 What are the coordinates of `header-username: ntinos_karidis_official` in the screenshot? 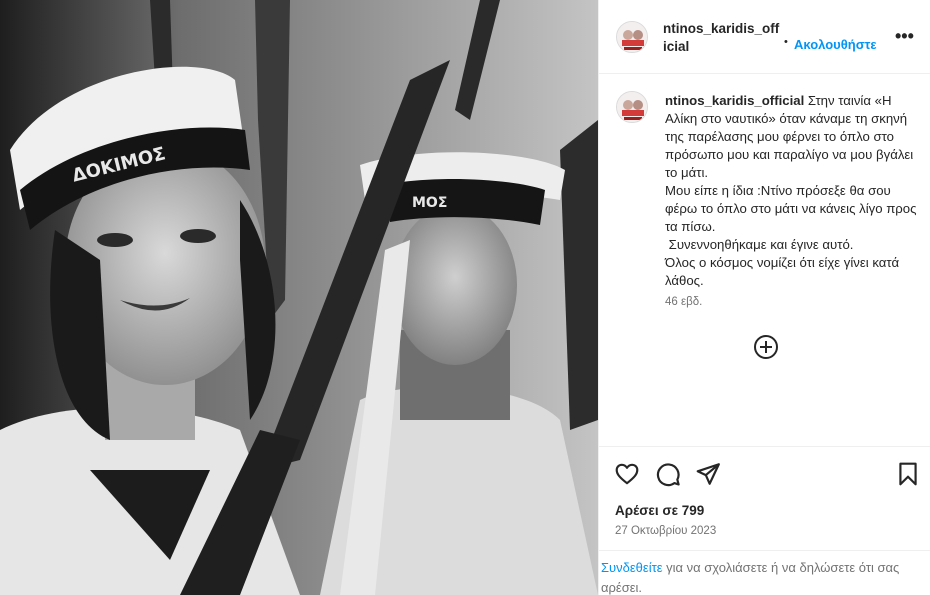 It's located at (723, 38).